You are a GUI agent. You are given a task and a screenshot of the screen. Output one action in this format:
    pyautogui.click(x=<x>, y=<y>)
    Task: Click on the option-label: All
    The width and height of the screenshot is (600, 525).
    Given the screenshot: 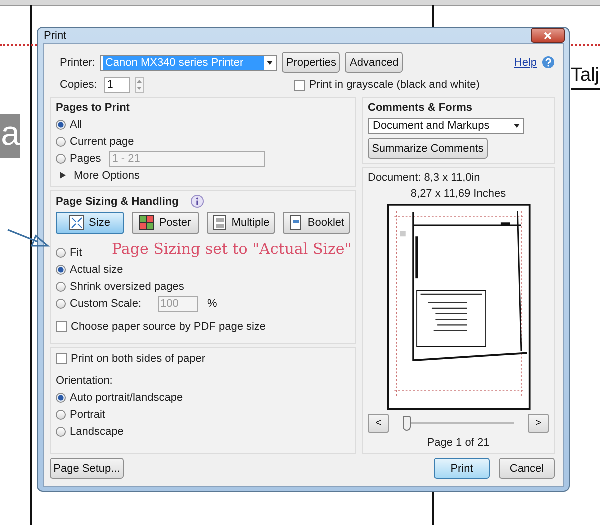 What is the action you would take?
    pyautogui.click(x=76, y=124)
    